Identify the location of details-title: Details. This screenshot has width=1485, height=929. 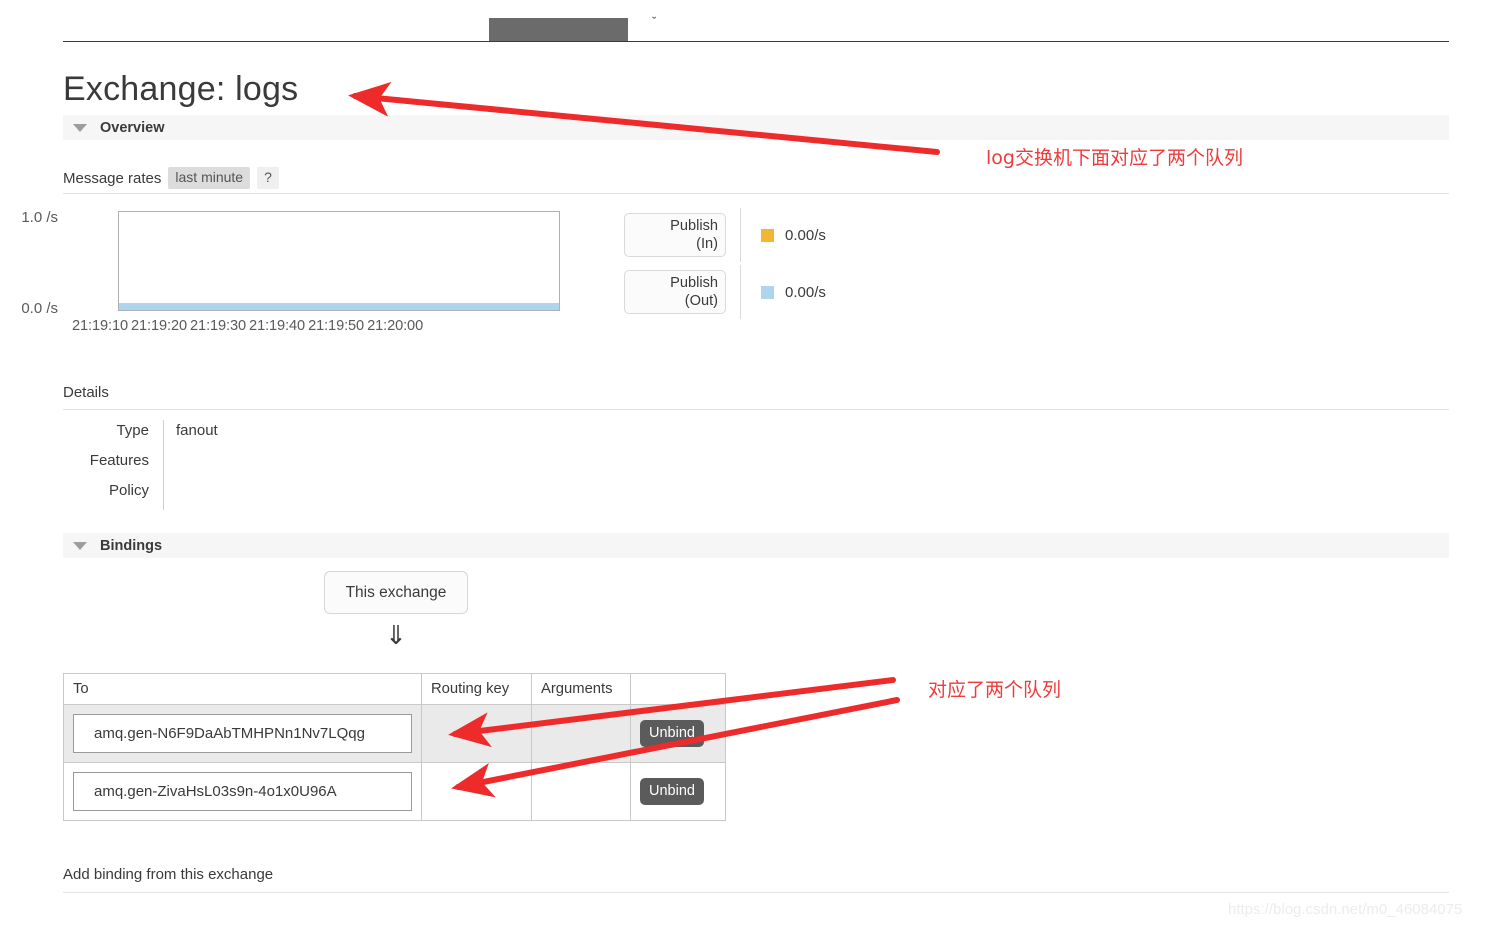
(86, 392).